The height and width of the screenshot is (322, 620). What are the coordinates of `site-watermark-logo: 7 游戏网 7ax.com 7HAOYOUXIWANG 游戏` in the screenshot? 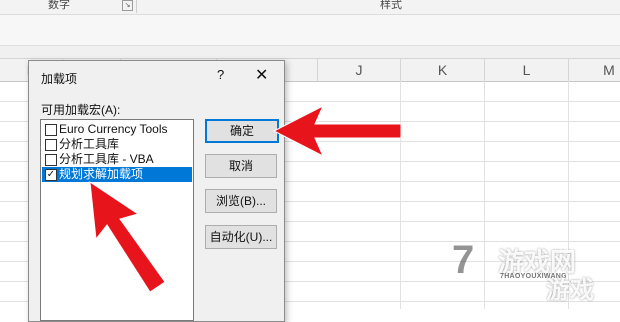 It's located at (530, 269).